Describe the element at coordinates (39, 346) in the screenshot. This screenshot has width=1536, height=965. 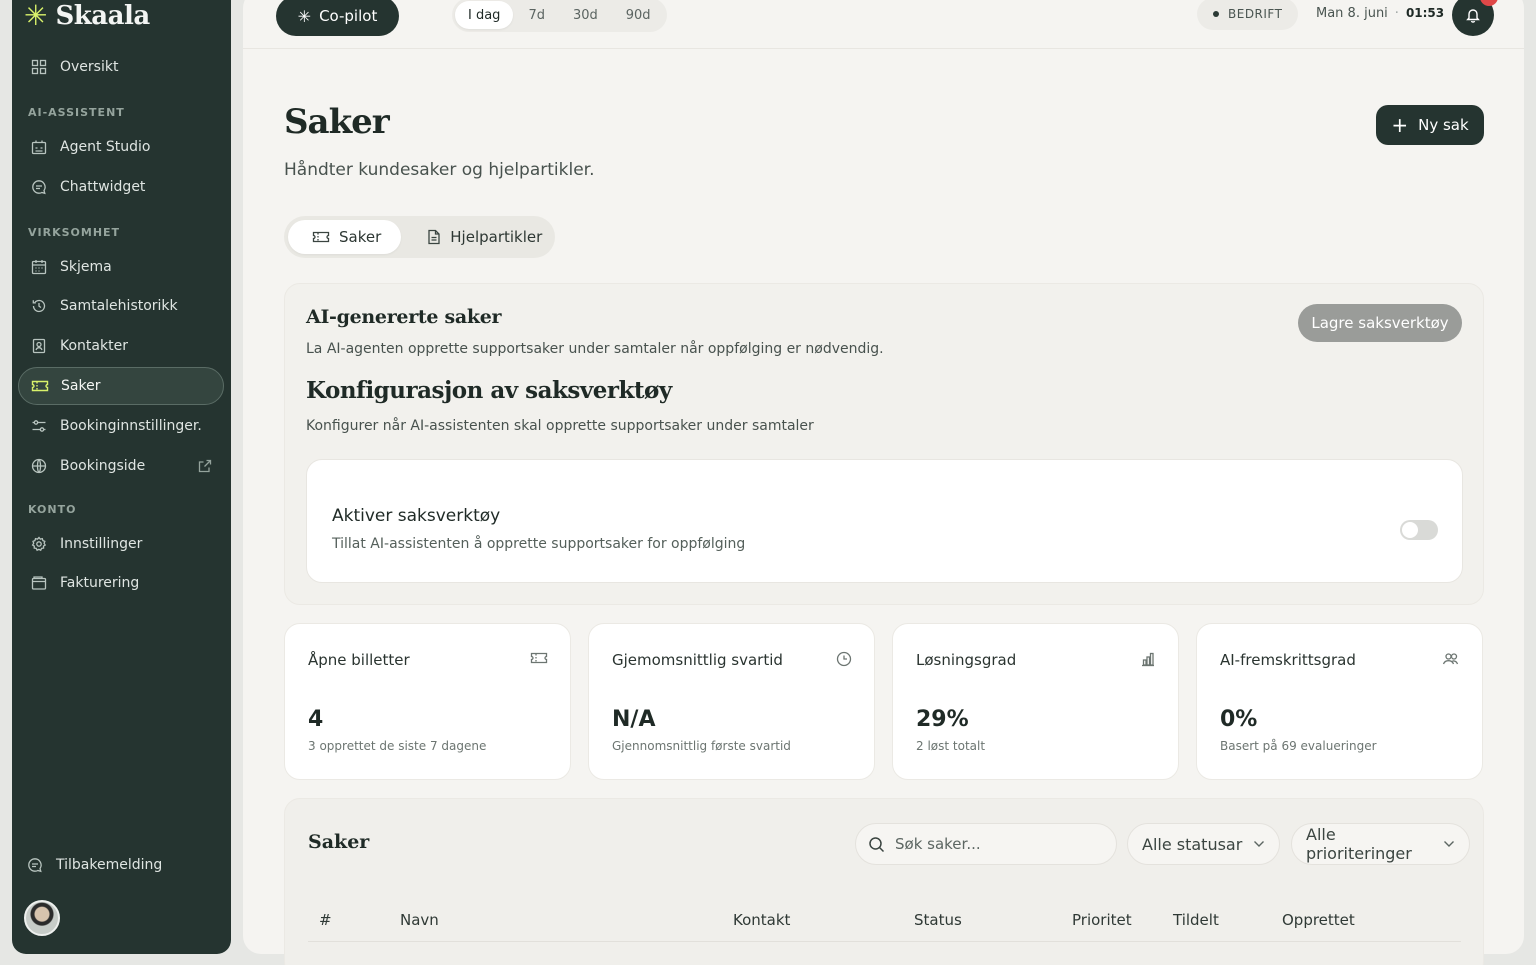
I see `contact-book-icon` at that location.